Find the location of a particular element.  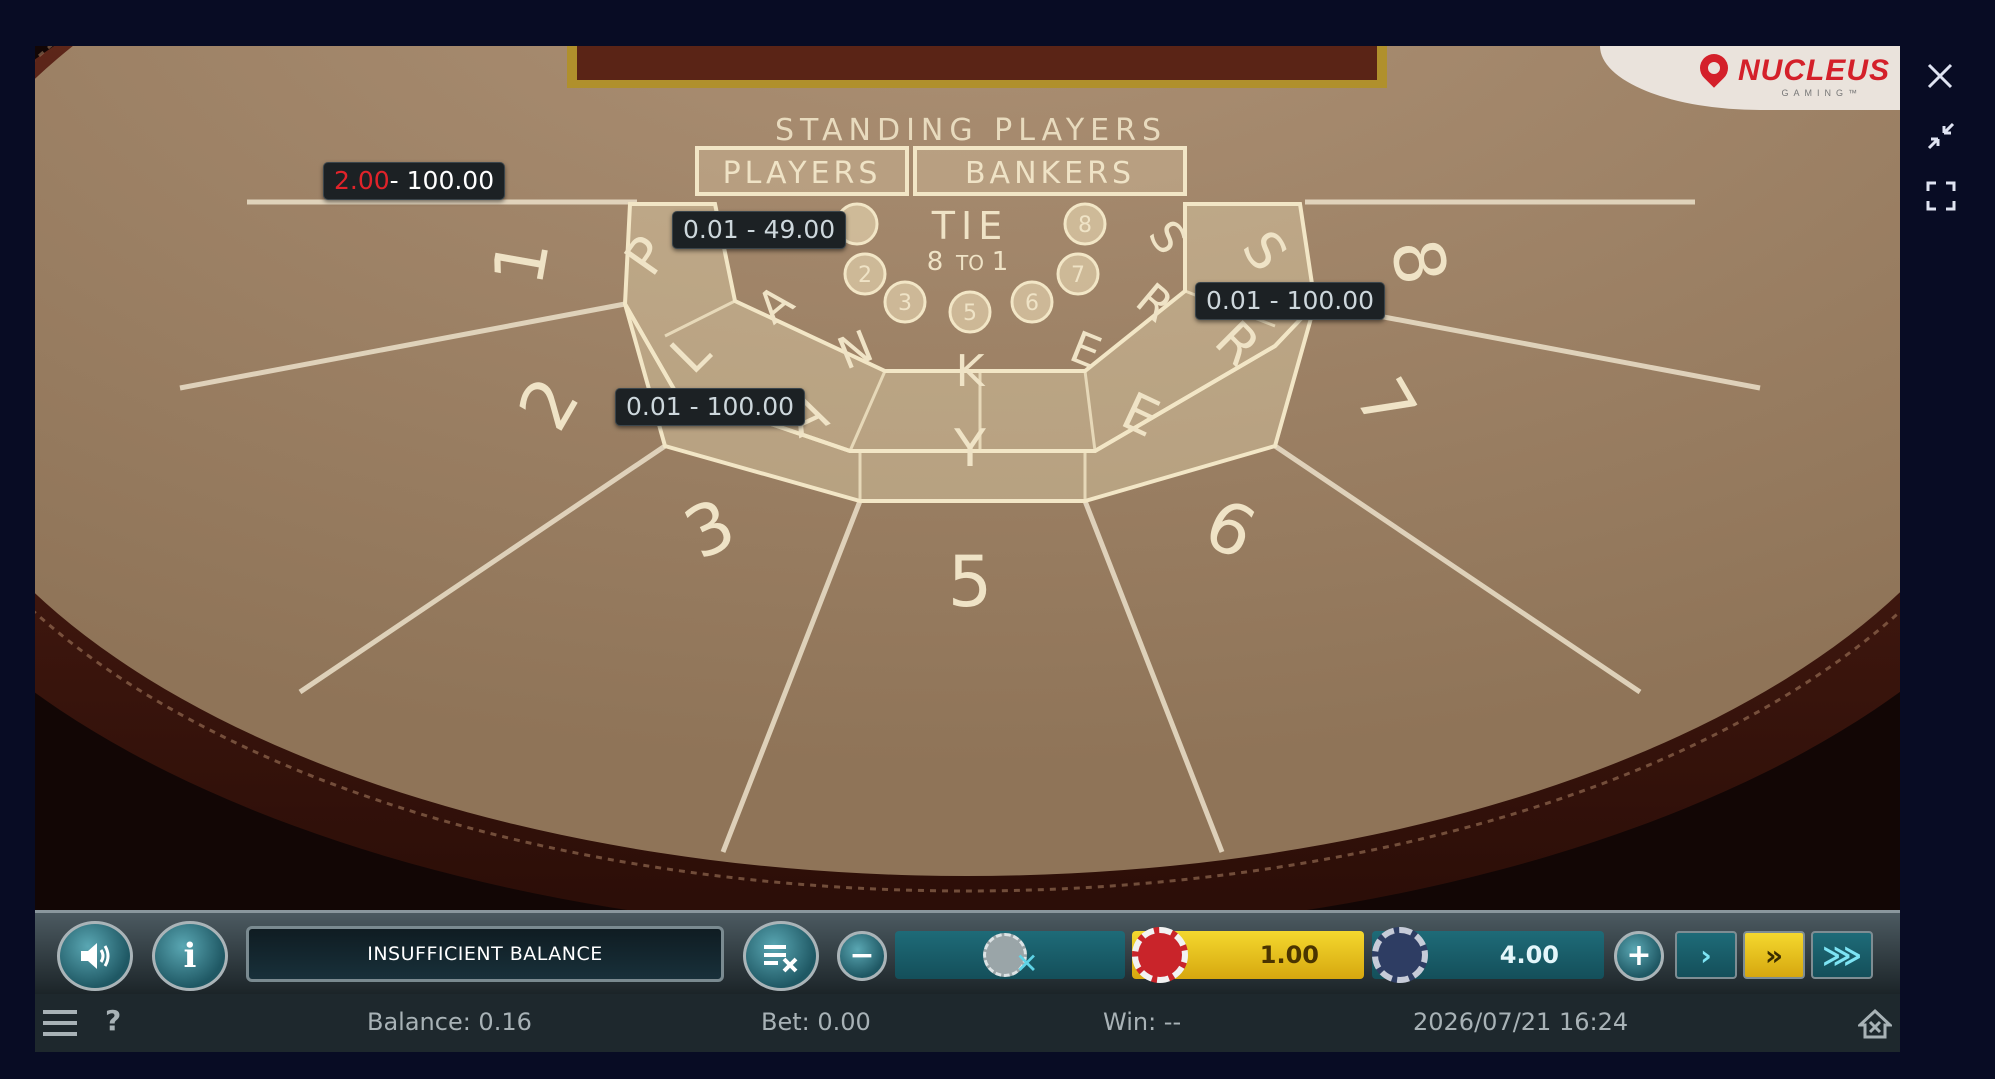

info-button: i is located at coordinates (190, 956).